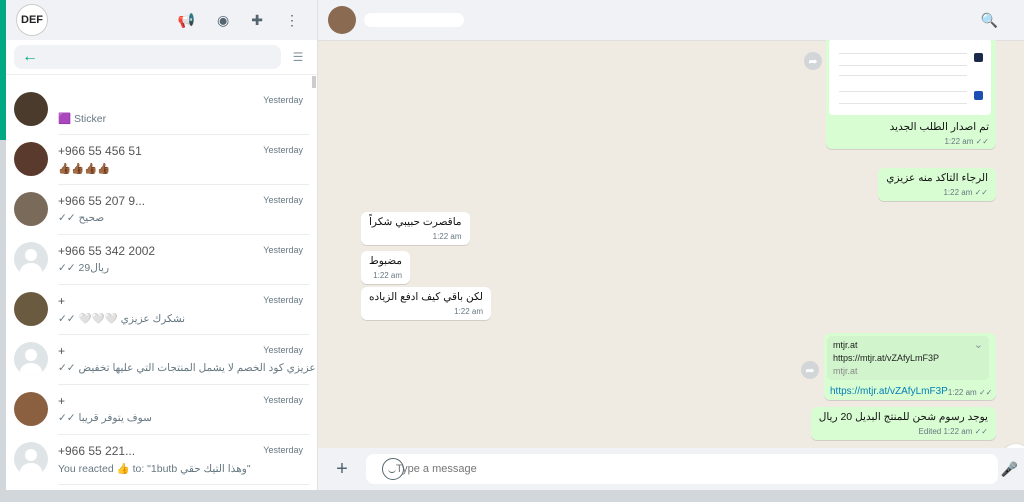  Describe the element at coordinates (930, 431) in the screenshot. I see `edited-label: Edited` at that location.